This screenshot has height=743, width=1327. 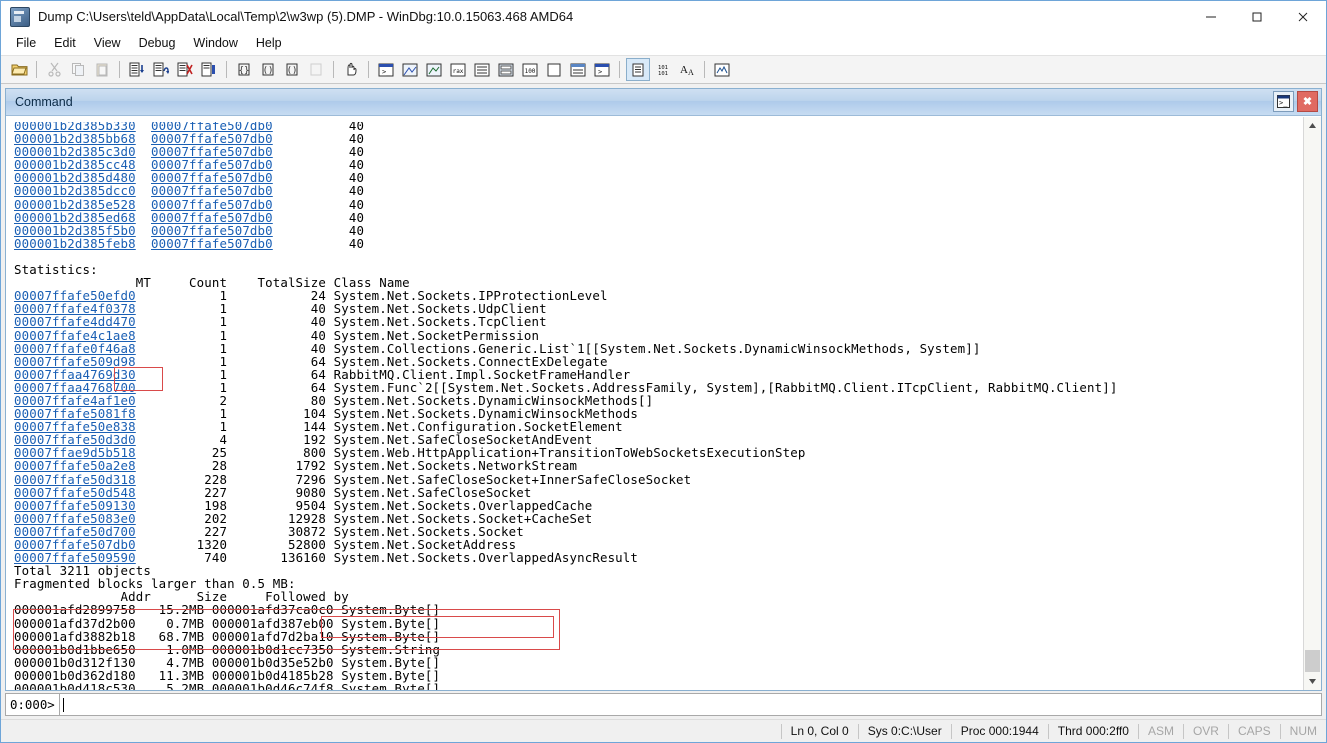 What do you see at coordinates (434, 69) in the screenshot?
I see `locals-window-icon` at bounding box center [434, 69].